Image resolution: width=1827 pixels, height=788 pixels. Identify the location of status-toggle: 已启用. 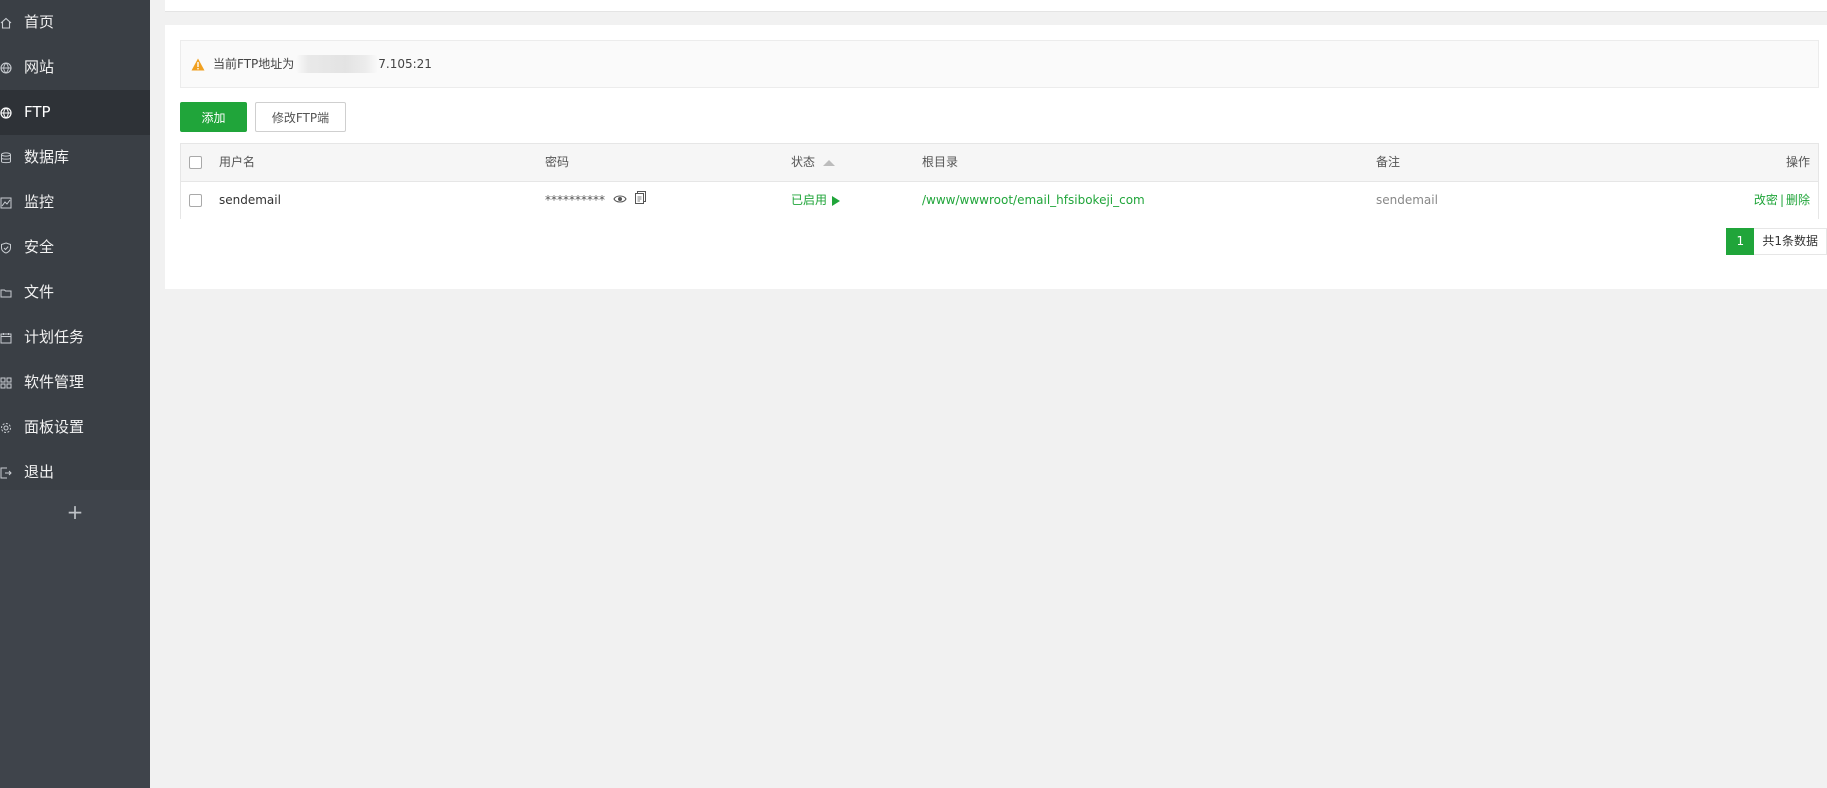
(816, 200).